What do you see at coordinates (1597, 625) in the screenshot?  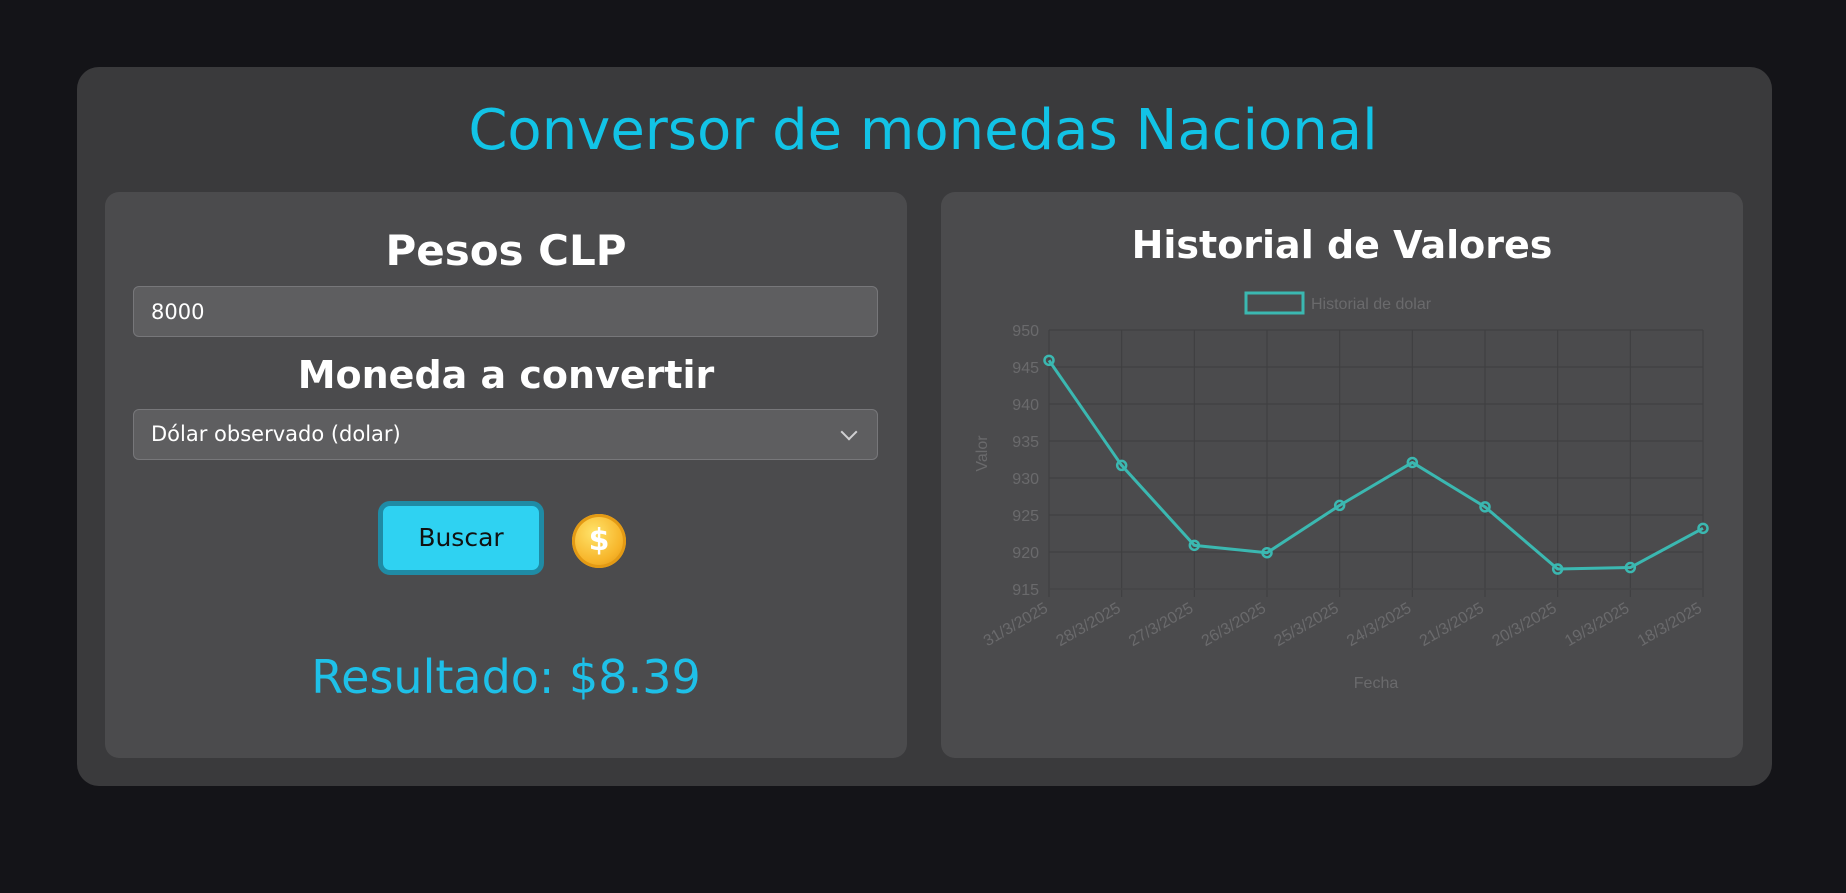 I see `x-tick-label: 19/3/2025` at bounding box center [1597, 625].